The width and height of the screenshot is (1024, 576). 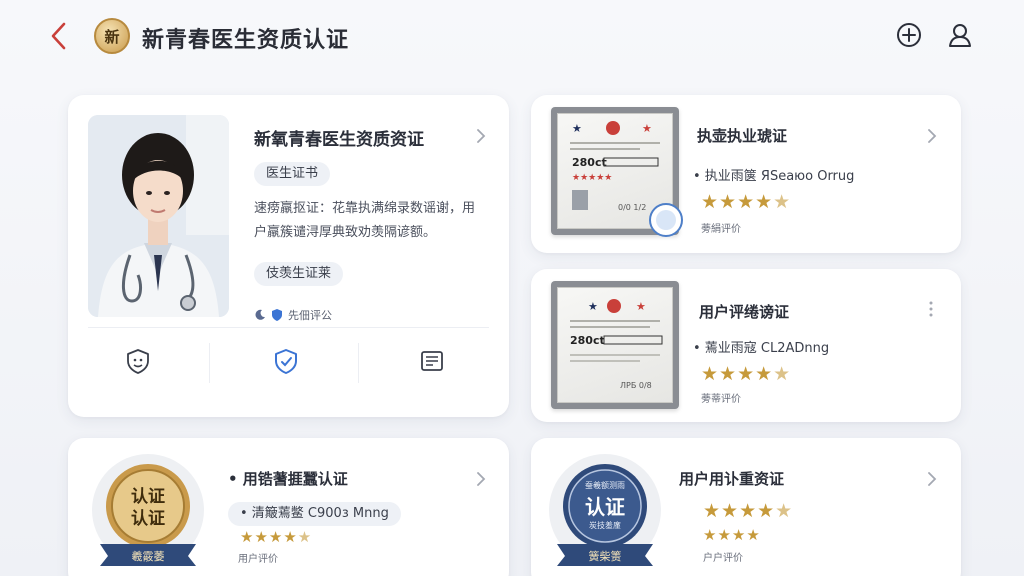 I want to click on seal-sub-text: 炭技羞廑, so click(x=605, y=525).